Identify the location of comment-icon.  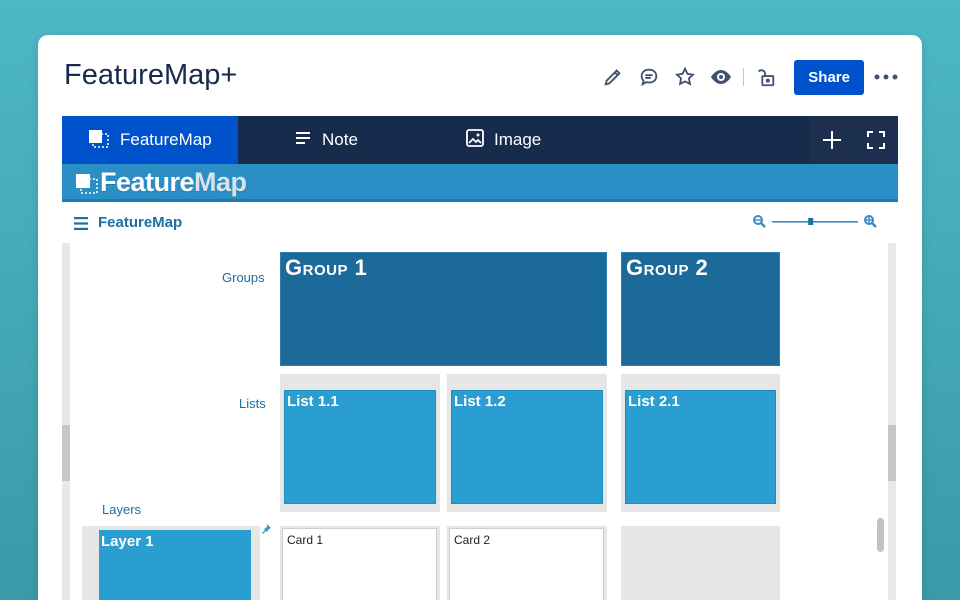
(649, 77).